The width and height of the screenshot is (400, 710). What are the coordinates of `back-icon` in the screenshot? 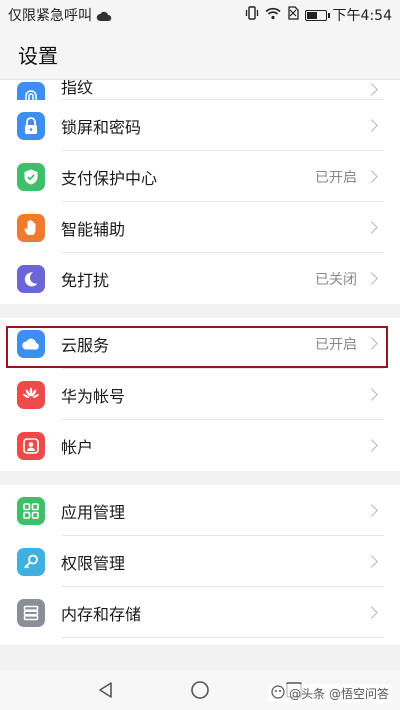 It's located at (106, 690).